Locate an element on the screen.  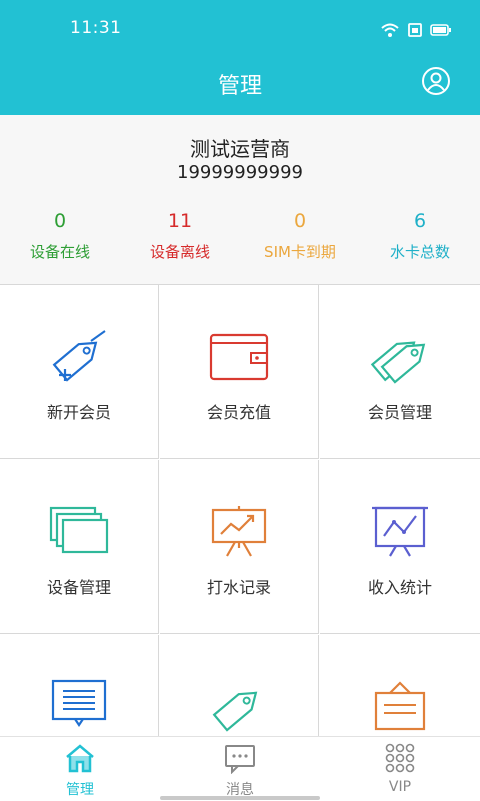
chart-easel-icon is located at coordinates (239, 531).